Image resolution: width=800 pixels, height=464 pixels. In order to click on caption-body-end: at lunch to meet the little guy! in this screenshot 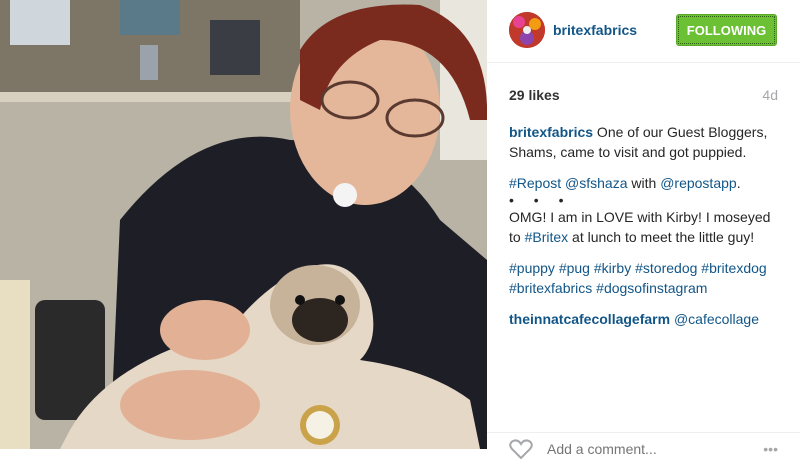, I will do `click(661, 237)`.